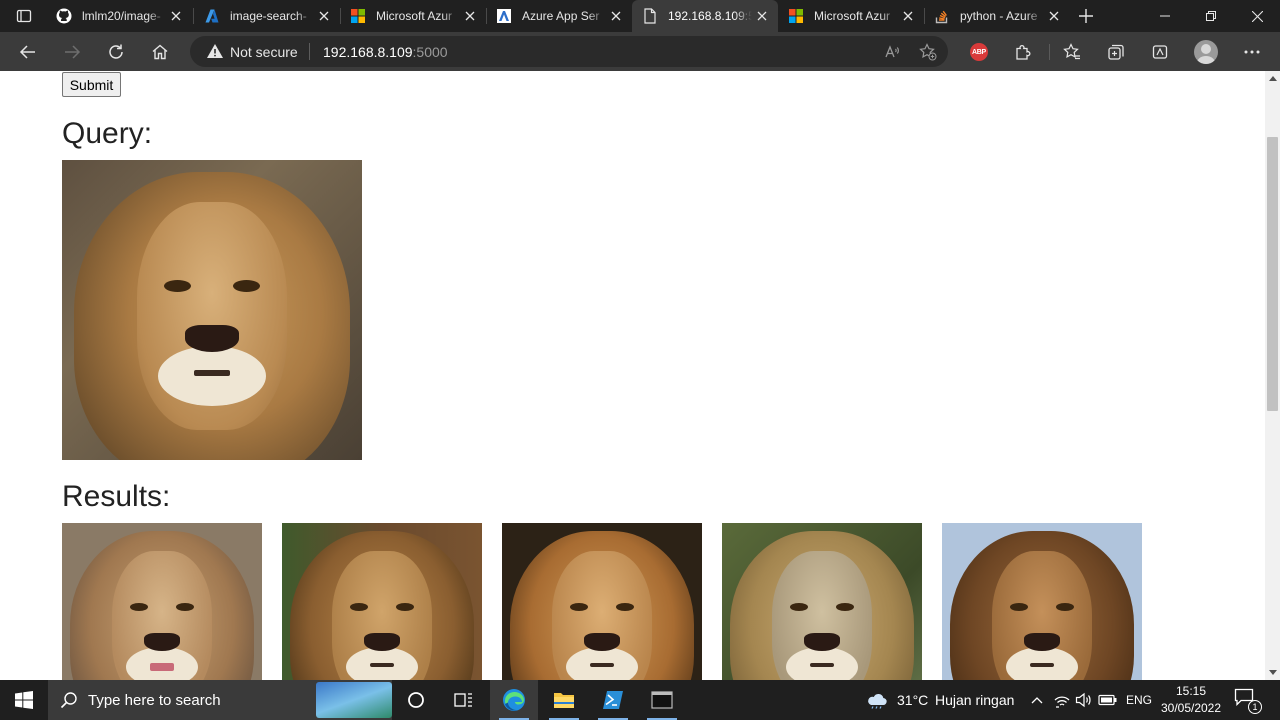 This screenshot has height=720, width=1280. What do you see at coordinates (91, 84) in the screenshot?
I see `submit-button: Submit` at bounding box center [91, 84].